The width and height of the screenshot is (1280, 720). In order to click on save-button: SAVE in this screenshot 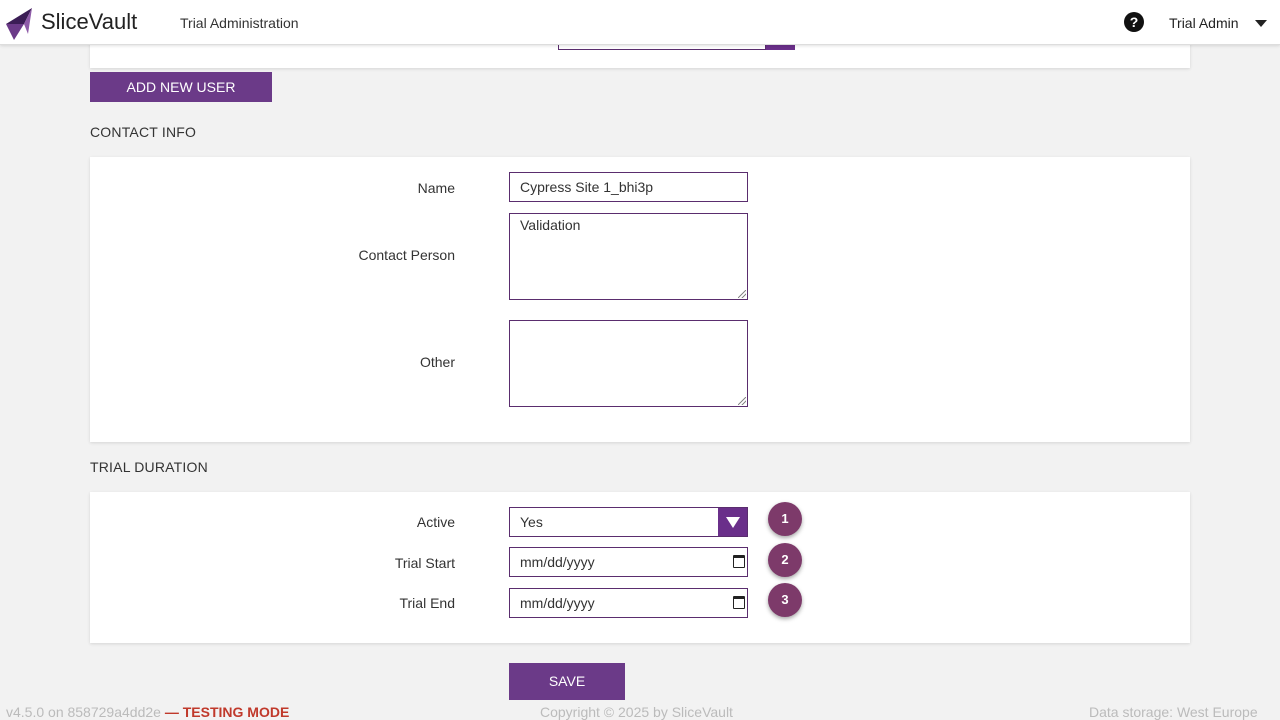, I will do `click(567, 681)`.